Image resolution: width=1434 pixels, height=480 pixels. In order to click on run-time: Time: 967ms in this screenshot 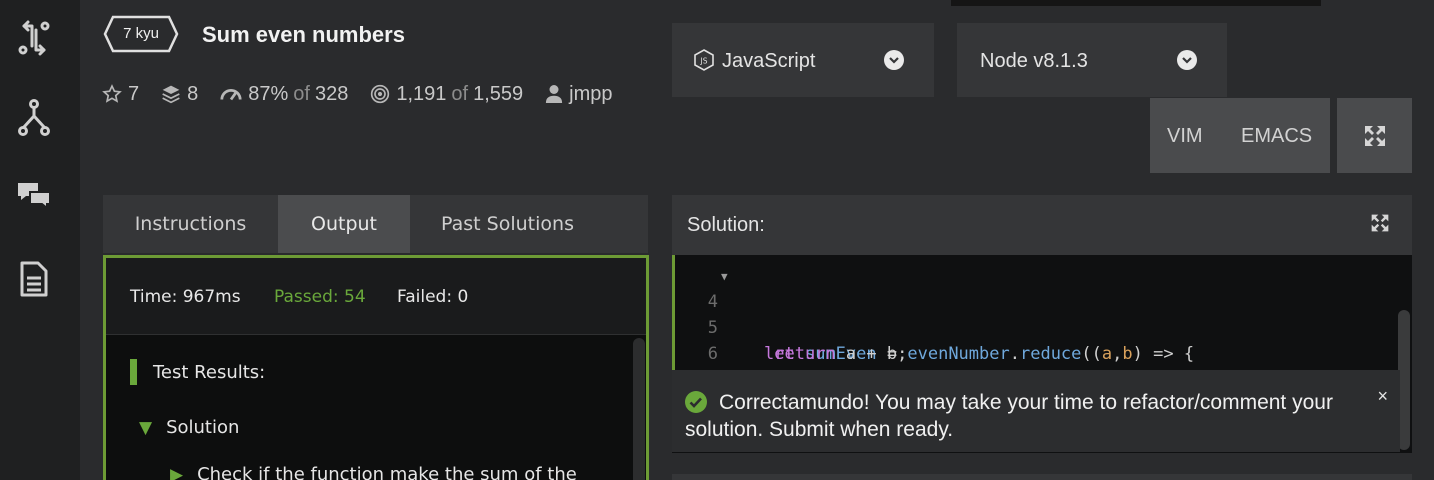, I will do `click(185, 297)`.